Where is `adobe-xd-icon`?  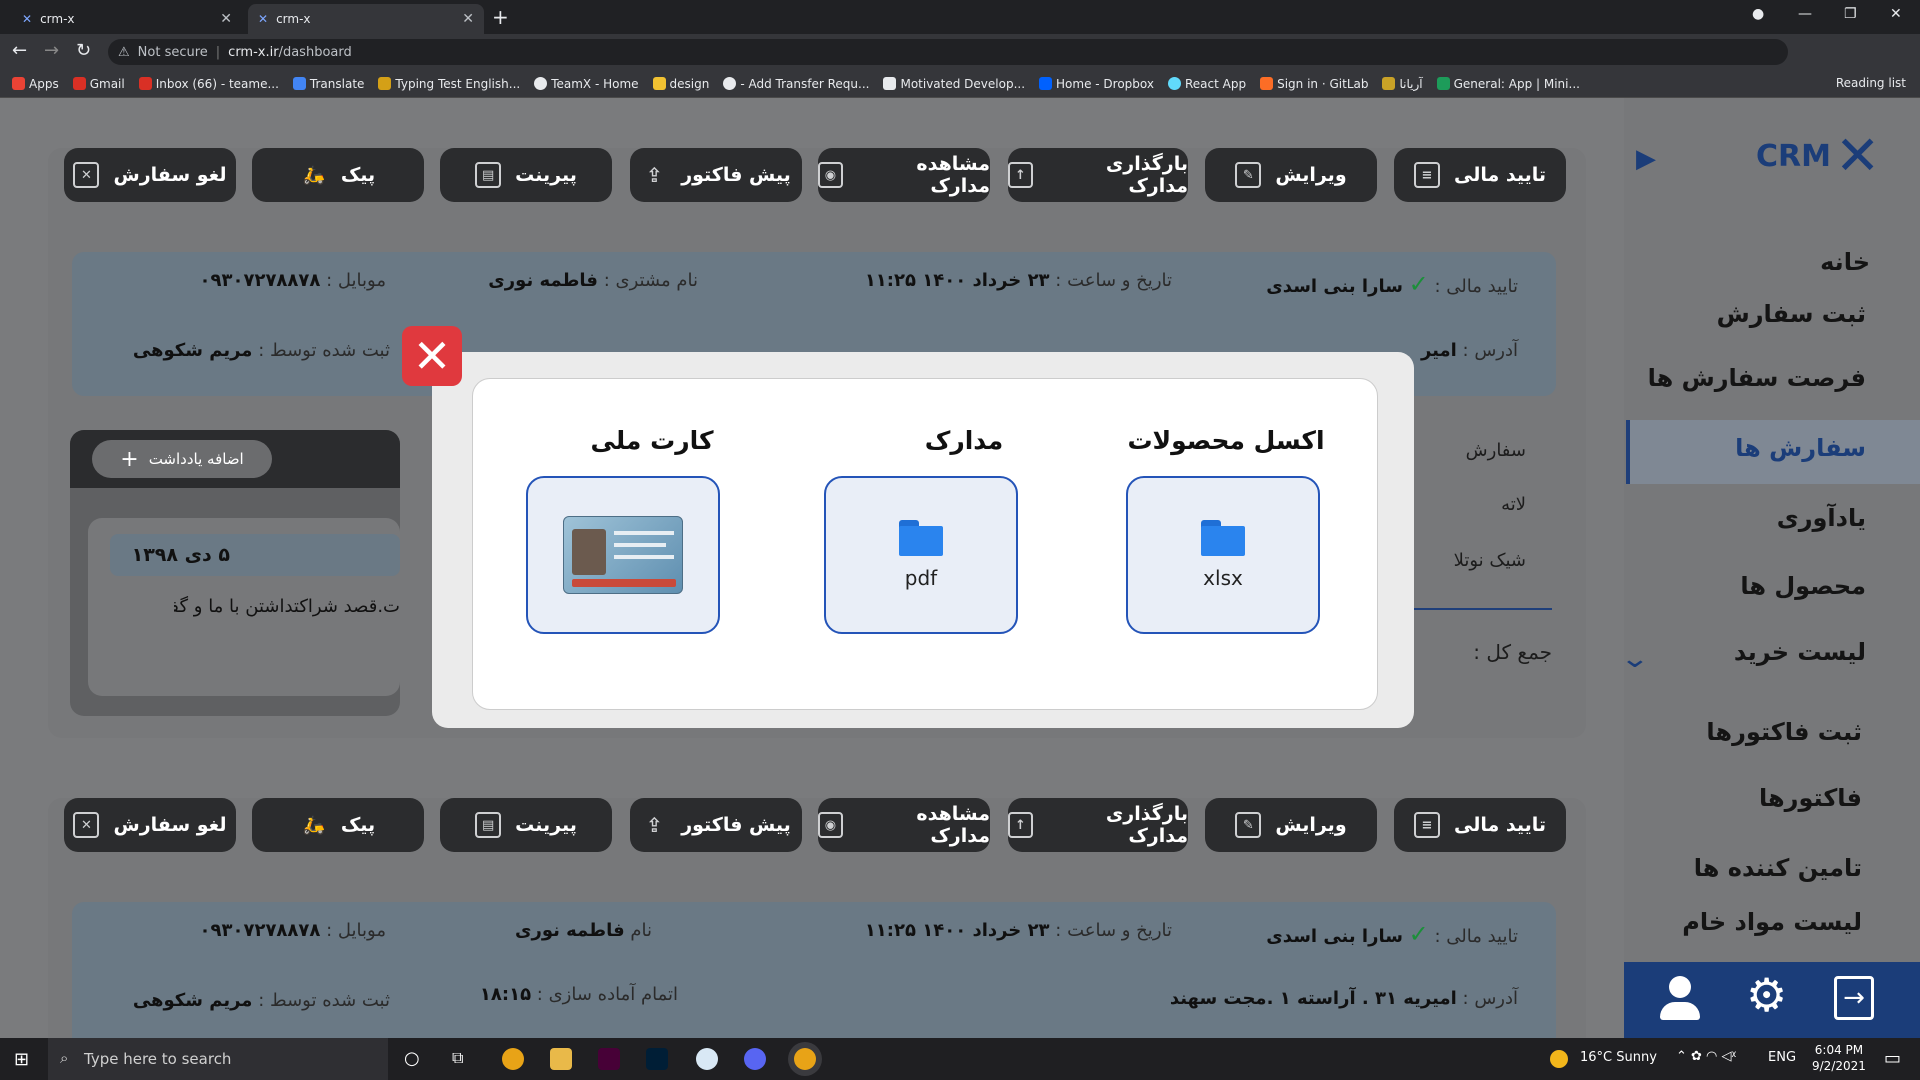 adobe-xd-icon is located at coordinates (609, 1059).